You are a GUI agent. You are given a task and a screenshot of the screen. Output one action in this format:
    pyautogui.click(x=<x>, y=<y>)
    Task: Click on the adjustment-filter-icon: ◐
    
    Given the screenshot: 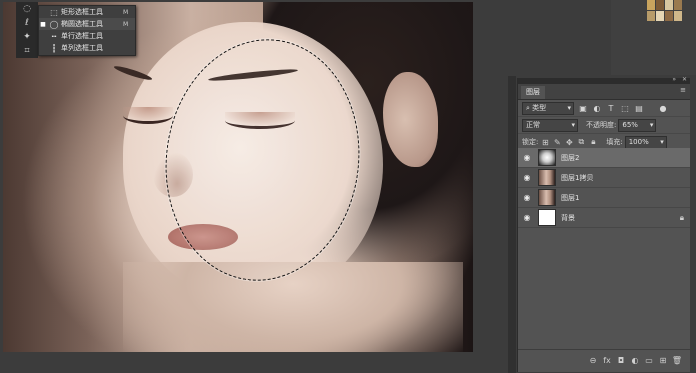 What is the action you would take?
    pyautogui.click(x=597, y=108)
    